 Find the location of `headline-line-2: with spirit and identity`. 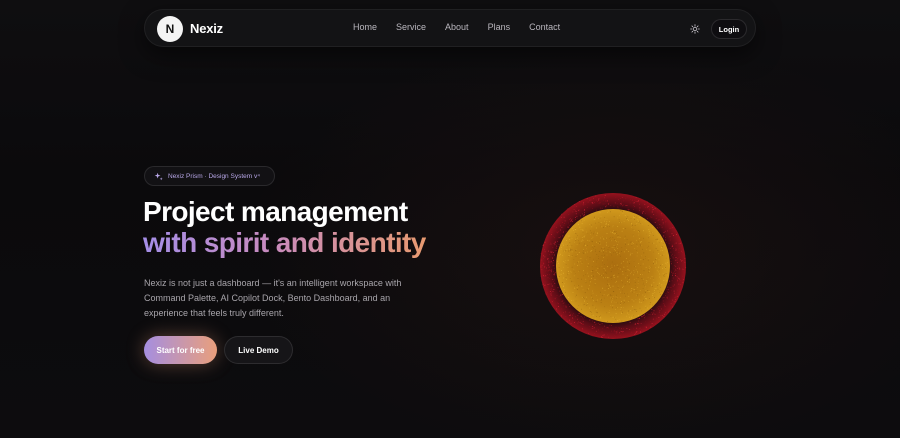

headline-line-2: with spirit and identity is located at coordinates (284, 242).